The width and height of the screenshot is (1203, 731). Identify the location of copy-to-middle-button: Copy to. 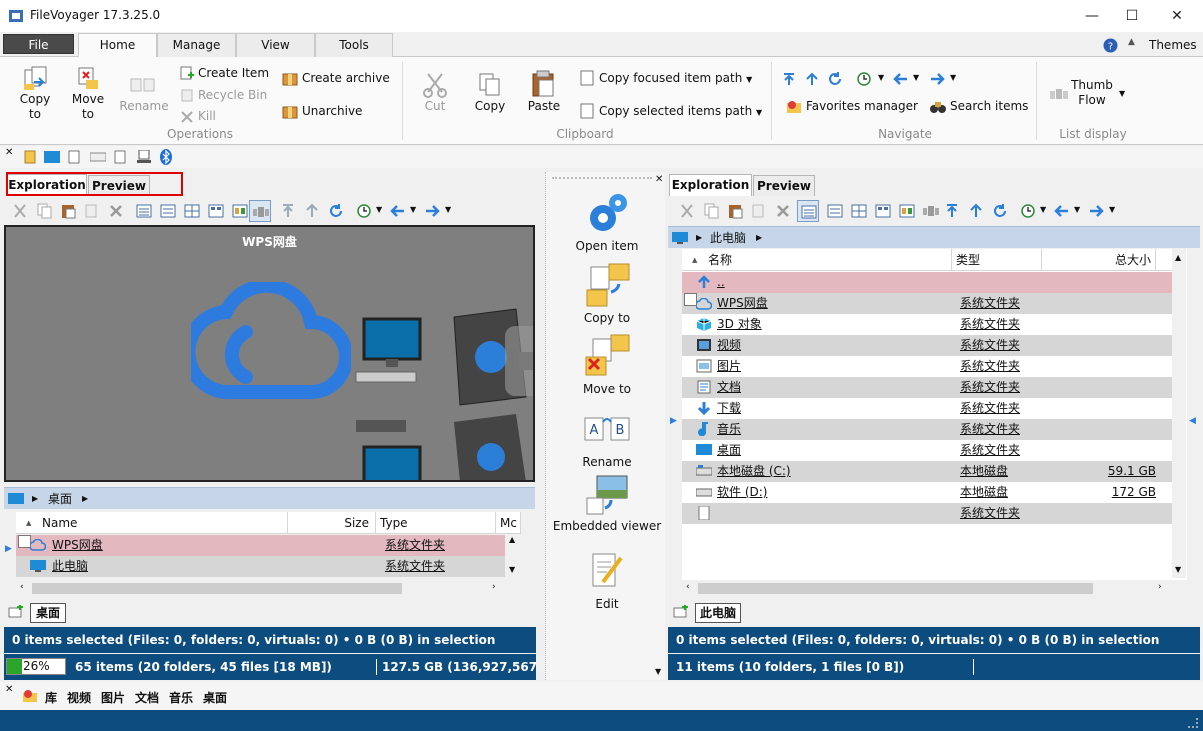
(607, 293).